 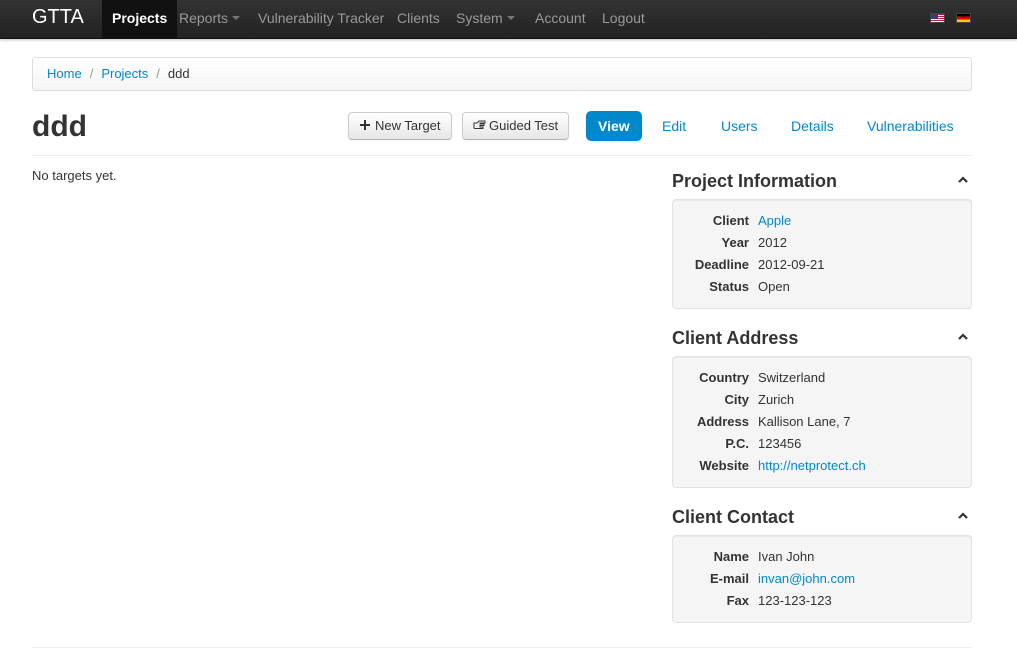 I want to click on info-key: Status, so click(x=729, y=286).